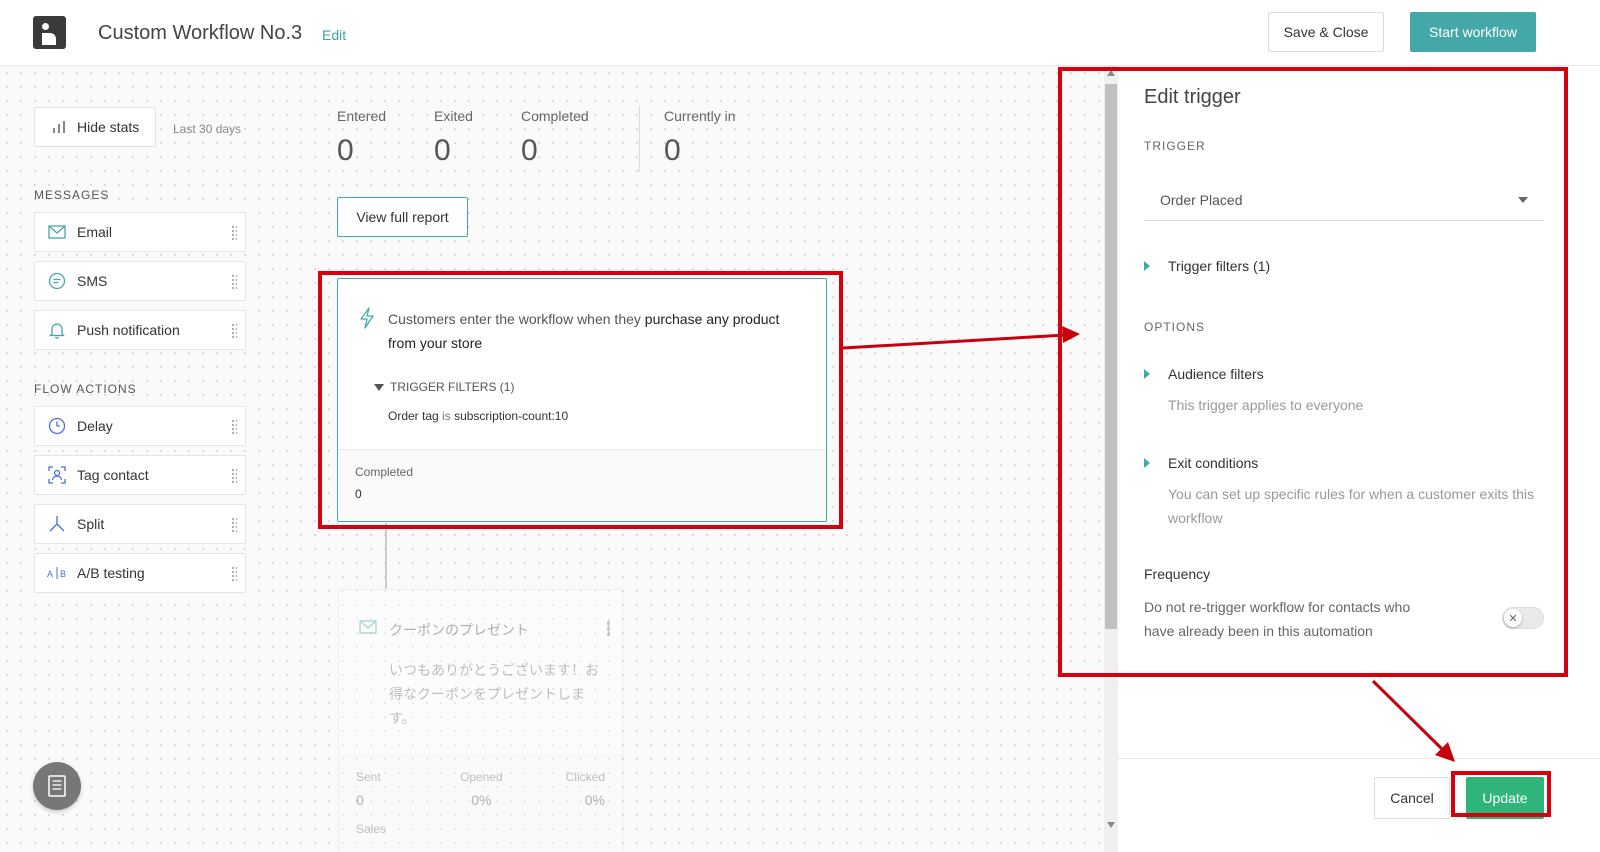 The image size is (1600, 852). What do you see at coordinates (49, 32) in the screenshot?
I see `app-logo` at bounding box center [49, 32].